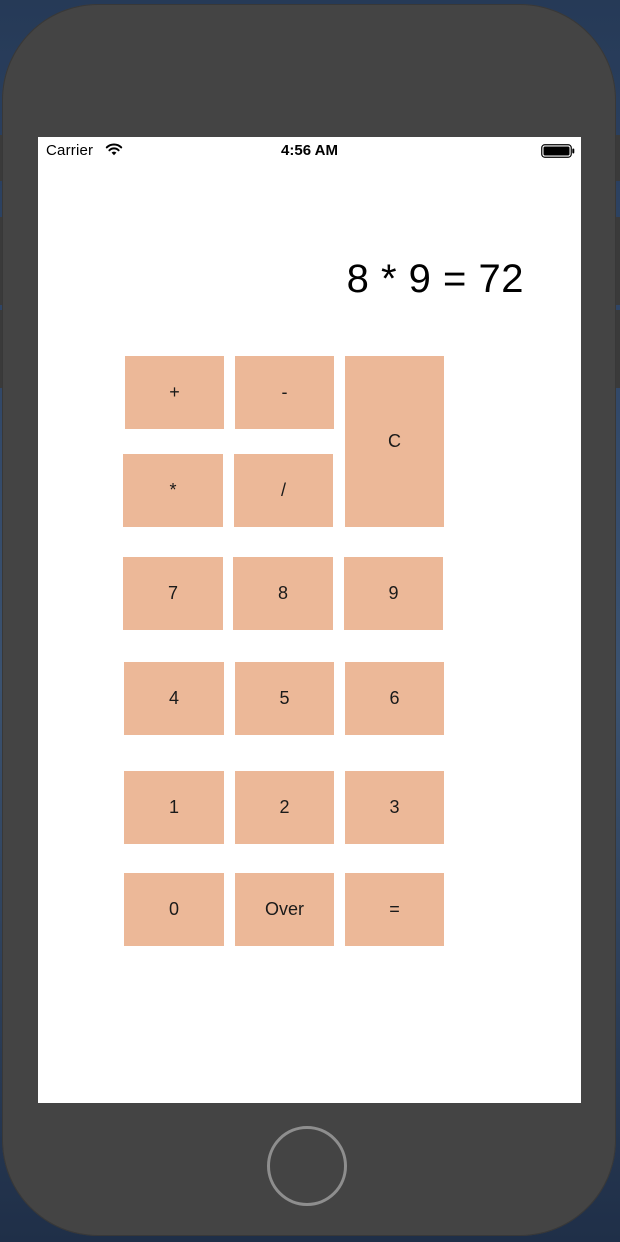 The width and height of the screenshot is (620, 1242). What do you see at coordinates (174, 392) in the screenshot?
I see `plus-button: +` at bounding box center [174, 392].